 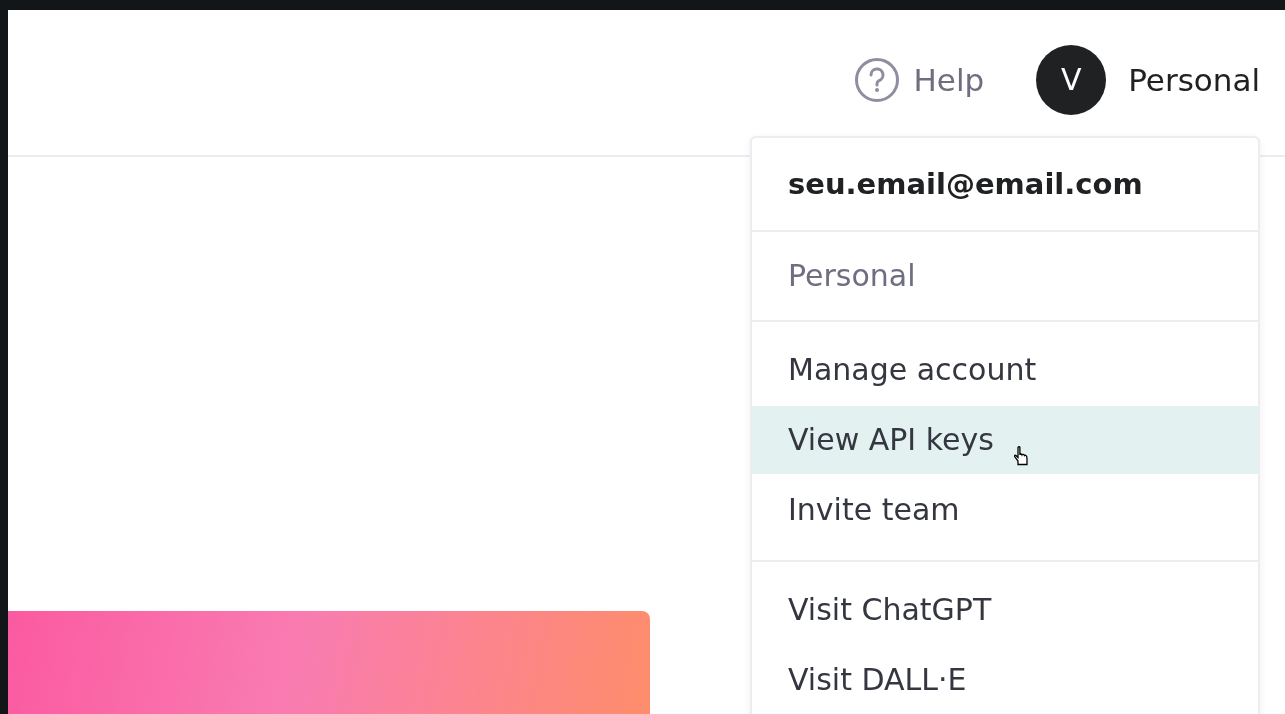 I want to click on user-email: seu.email@email.com, so click(x=965, y=184).